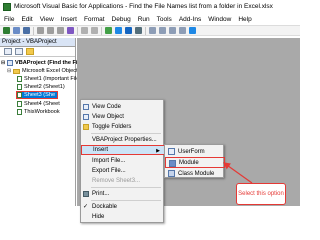  Describe the element at coordinates (158, 151) in the screenshot. I see `submenu-arrow-icon: ▶` at that location.